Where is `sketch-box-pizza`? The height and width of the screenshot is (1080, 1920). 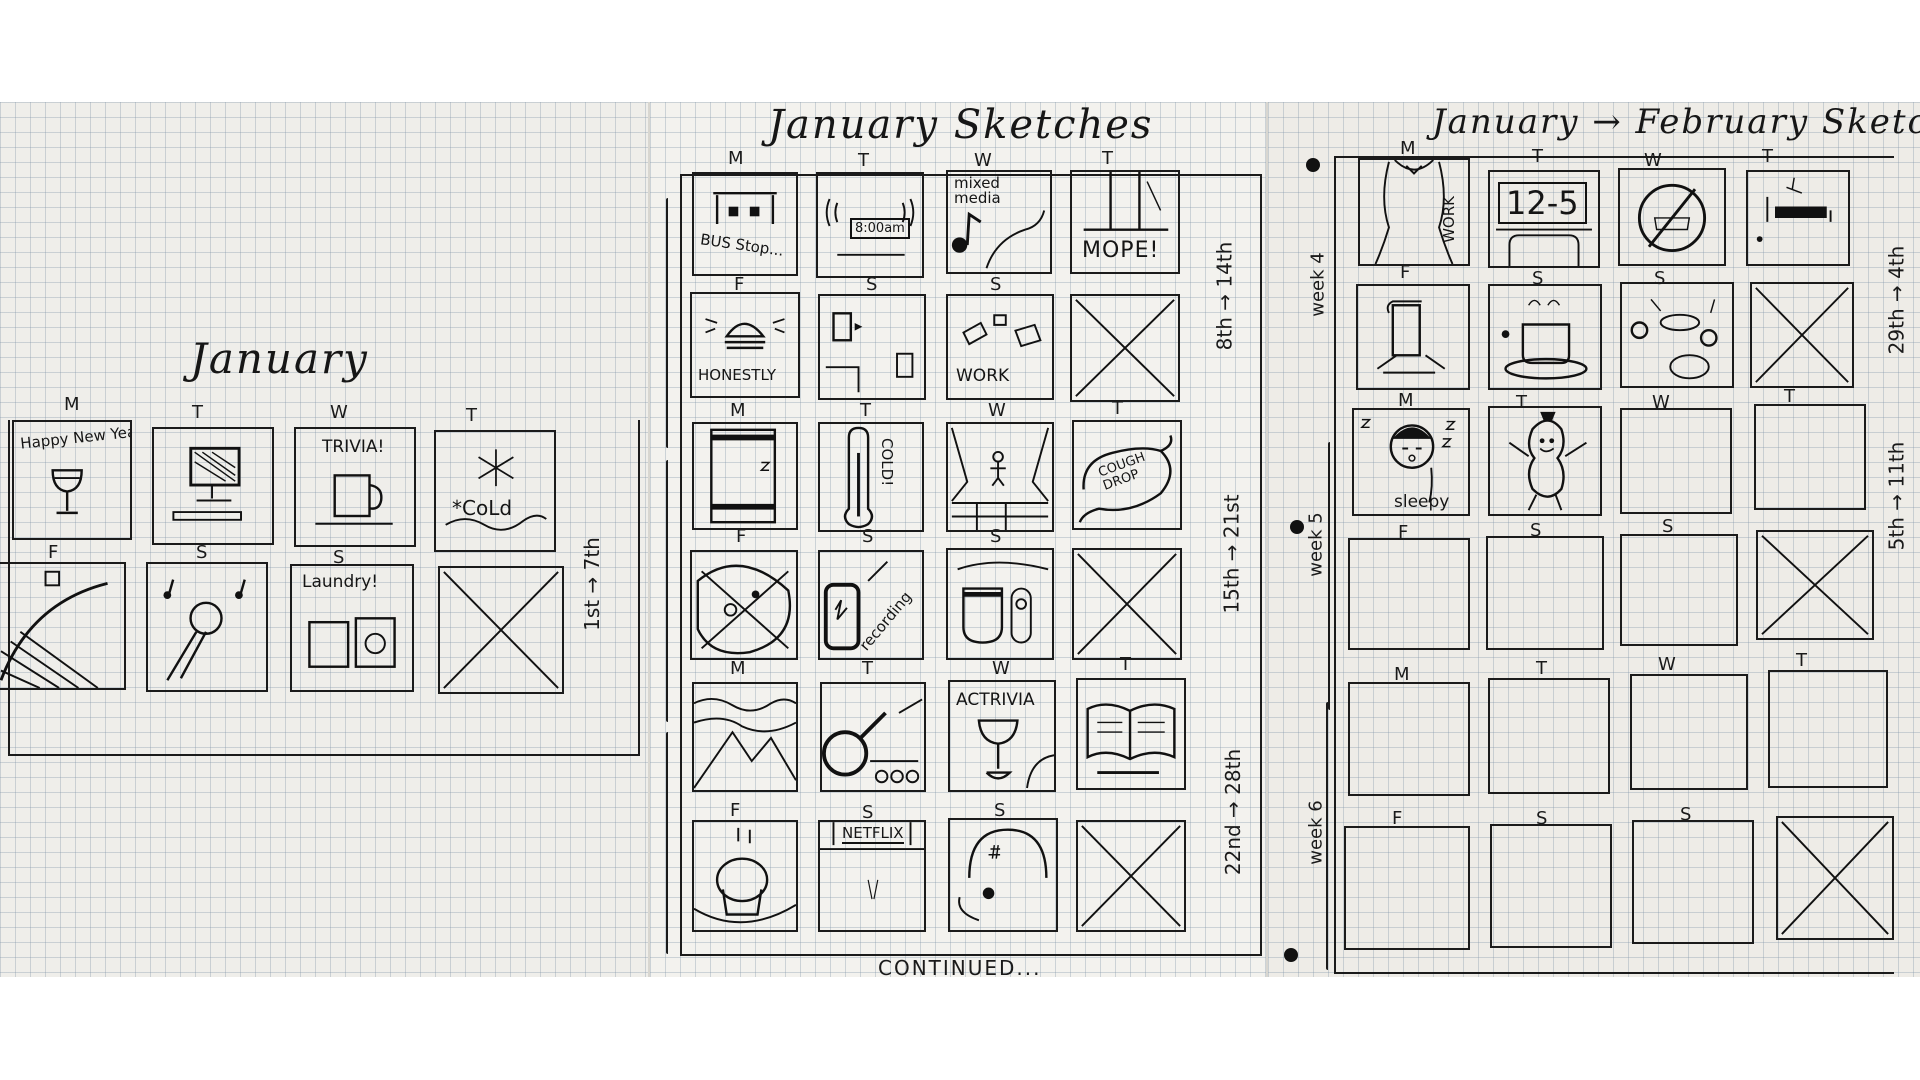
sketch-box-pizza is located at coordinates (744, 605).